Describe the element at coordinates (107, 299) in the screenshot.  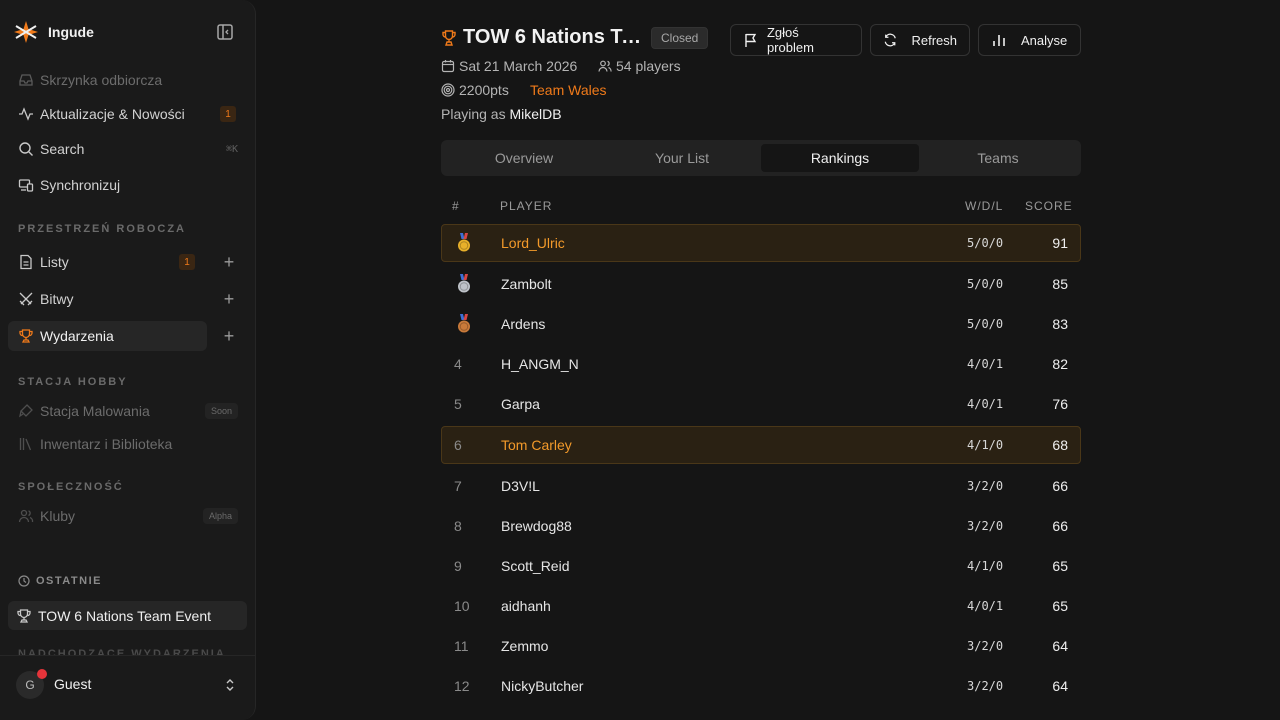
I see `nav-battles: Bitwy` at that location.